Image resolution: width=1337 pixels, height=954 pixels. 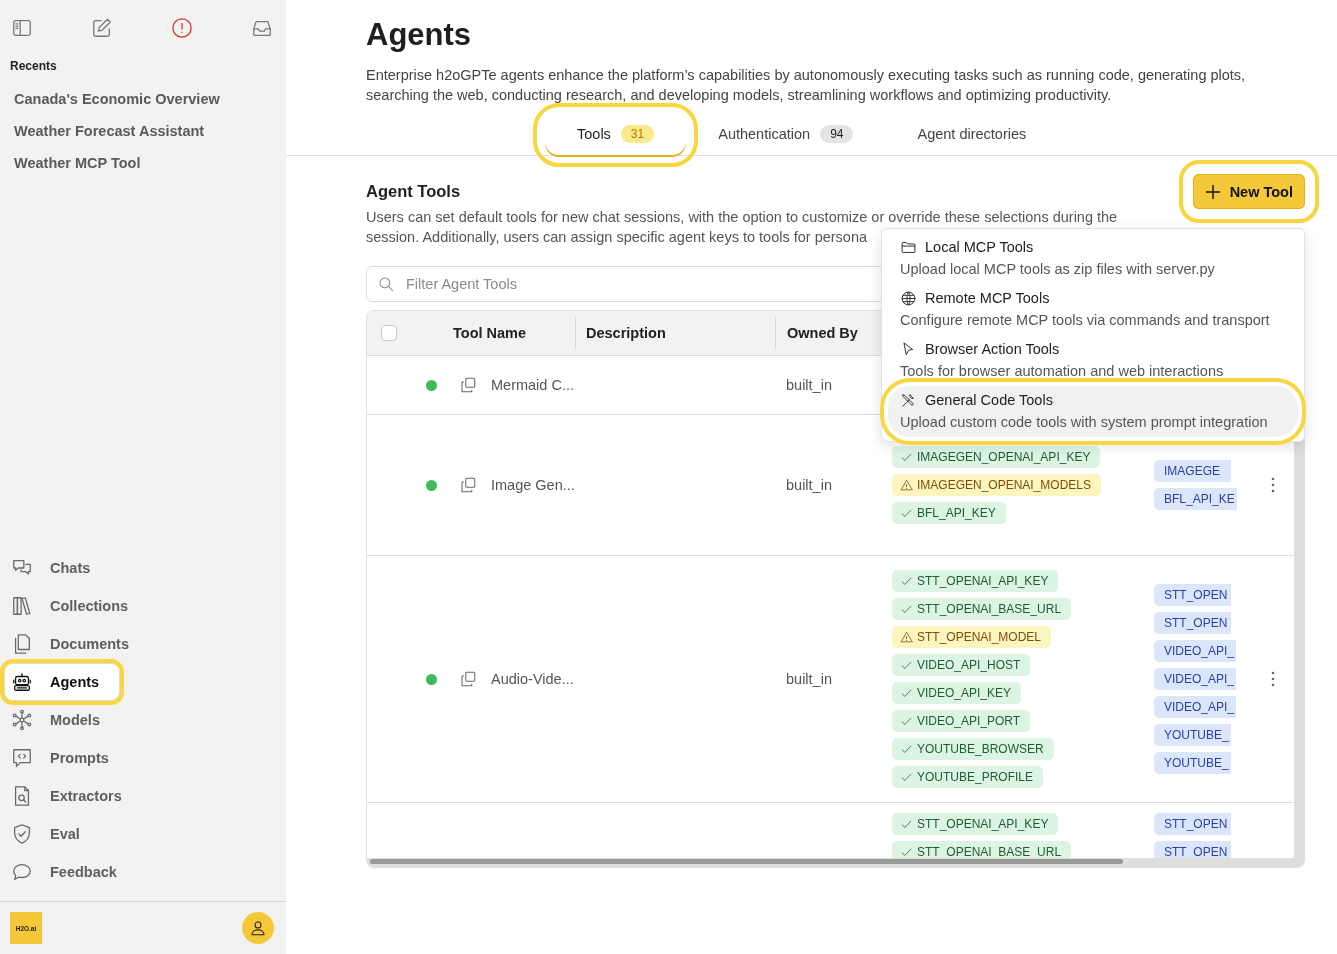 What do you see at coordinates (961, 721) in the screenshot?
I see `key-tag: VIDEO_API_PORT` at bounding box center [961, 721].